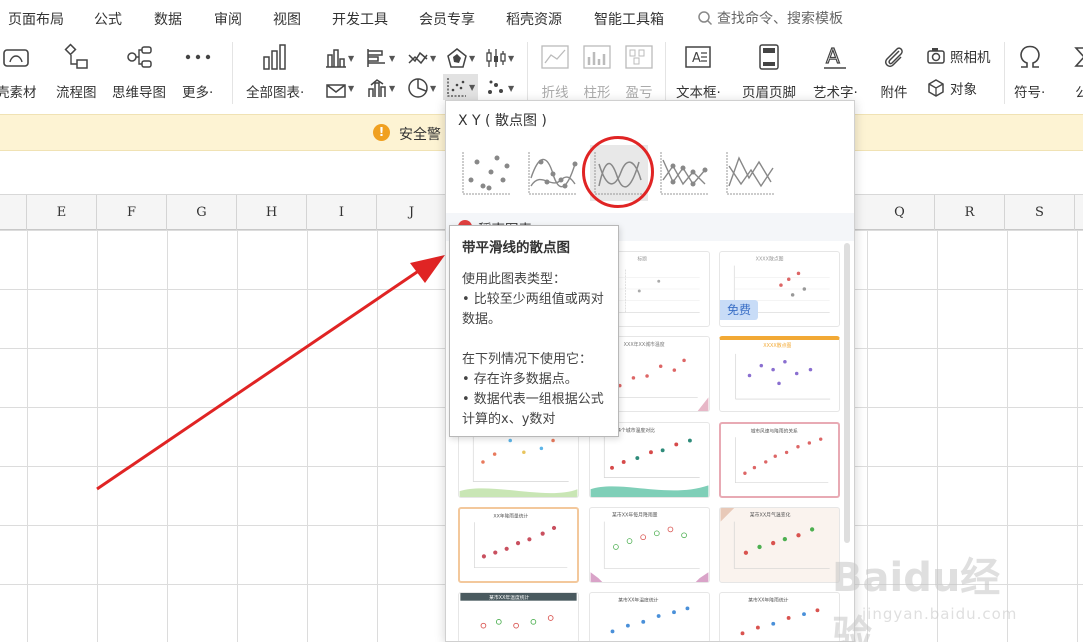 Image resolution: width=1083 pixels, height=642 pixels. What do you see at coordinates (132, 212) in the screenshot?
I see `column-header-f: F` at bounding box center [132, 212].